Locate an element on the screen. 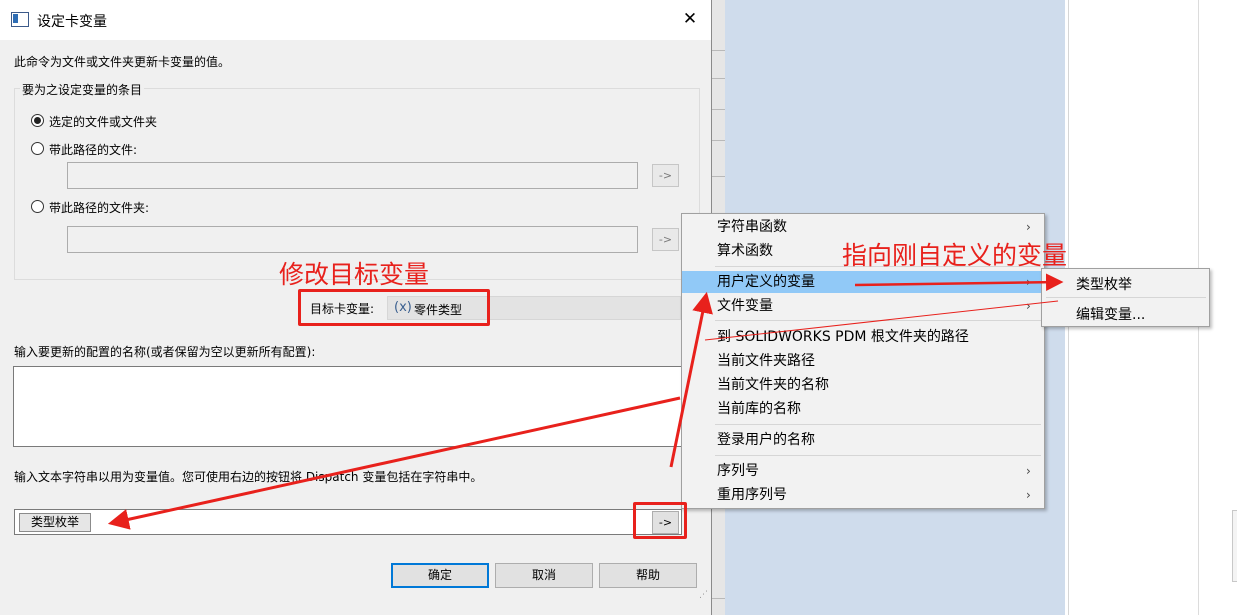 The width and height of the screenshot is (1237, 615). arrow-to-value-chip is located at coordinates (394, 463).